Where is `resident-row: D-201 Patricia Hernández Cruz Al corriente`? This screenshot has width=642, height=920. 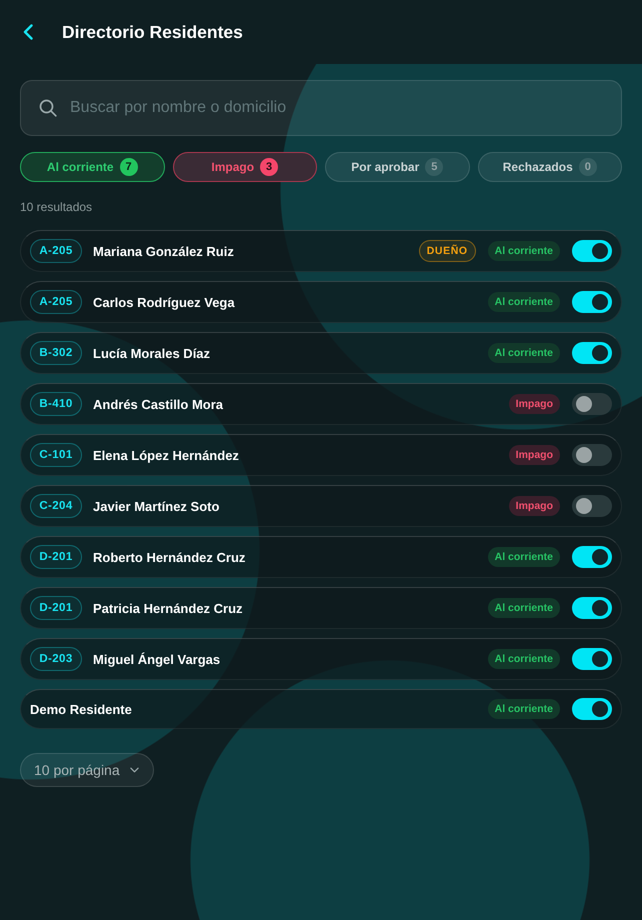 resident-row: D-201 Patricia Hernández Cruz Al corriente is located at coordinates (321, 608).